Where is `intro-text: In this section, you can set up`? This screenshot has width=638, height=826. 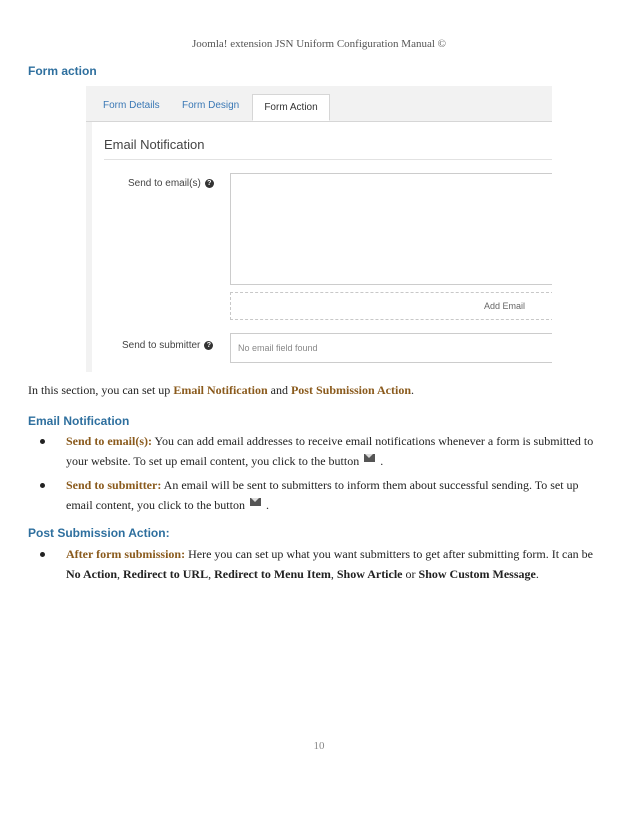 intro-text: In this section, you can set up is located at coordinates (101, 390).